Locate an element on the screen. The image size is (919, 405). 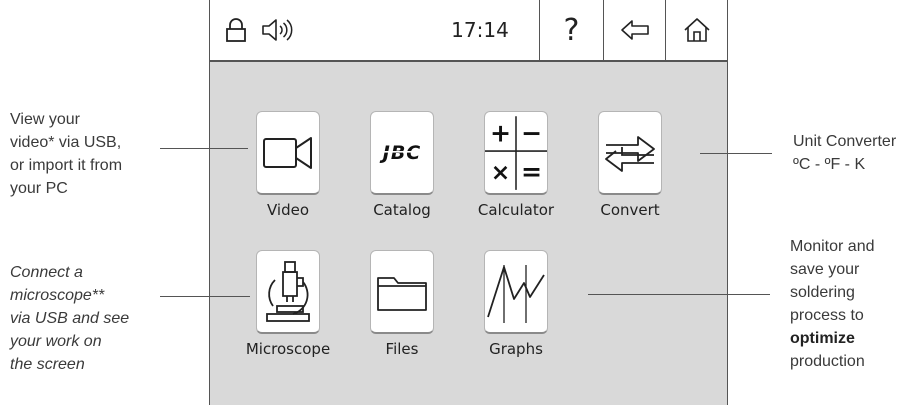
swap-arrows-icon is located at coordinates (630, 153).